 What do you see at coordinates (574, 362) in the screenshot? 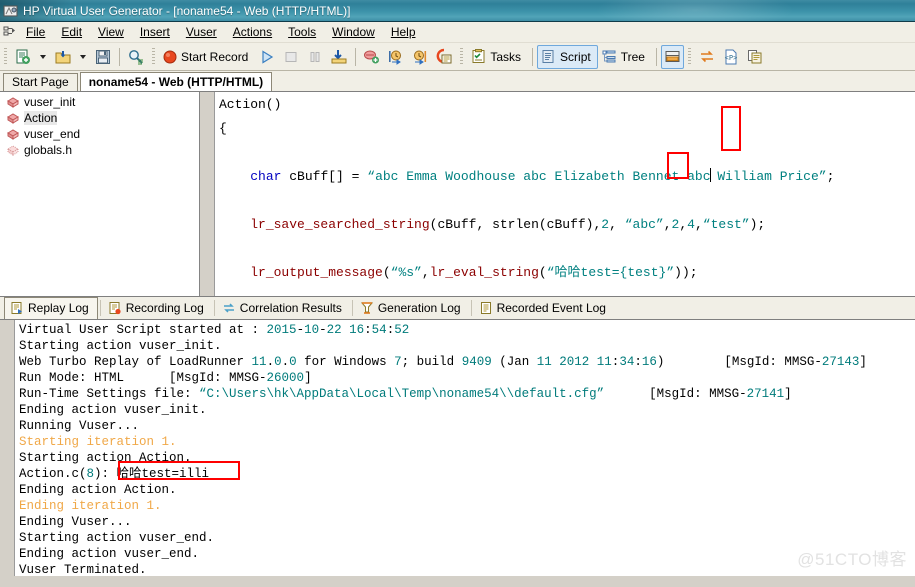
I see `log-segment: 2012` at bounding box center [574, 362].